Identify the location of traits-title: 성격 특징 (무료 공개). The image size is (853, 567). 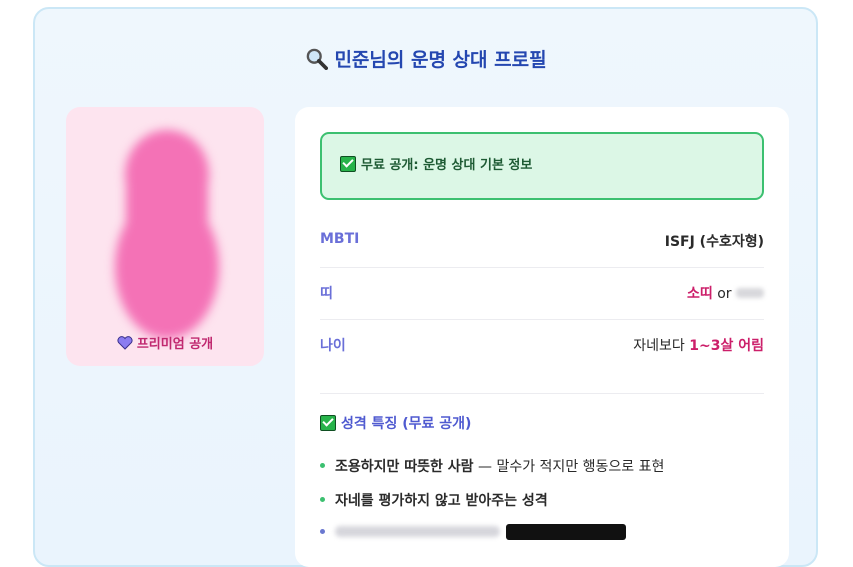
(395, 423).